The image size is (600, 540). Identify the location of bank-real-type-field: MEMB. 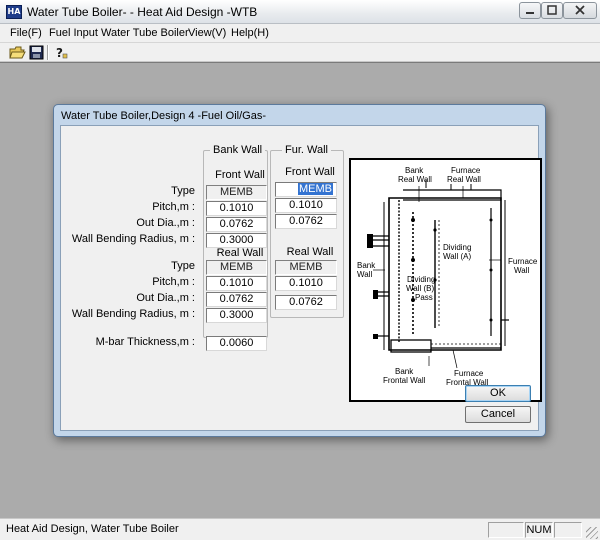
(236, 267).